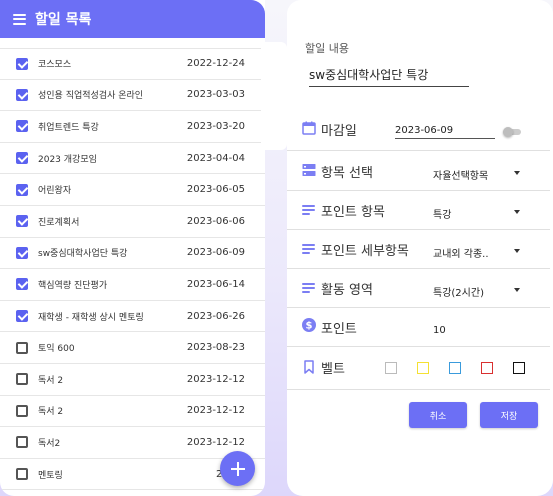  What do you see at coordinates (418, 211) in the screenshot?
I see `point-item-row: 포인트 항목 특강` at bounding box center [418, 211].